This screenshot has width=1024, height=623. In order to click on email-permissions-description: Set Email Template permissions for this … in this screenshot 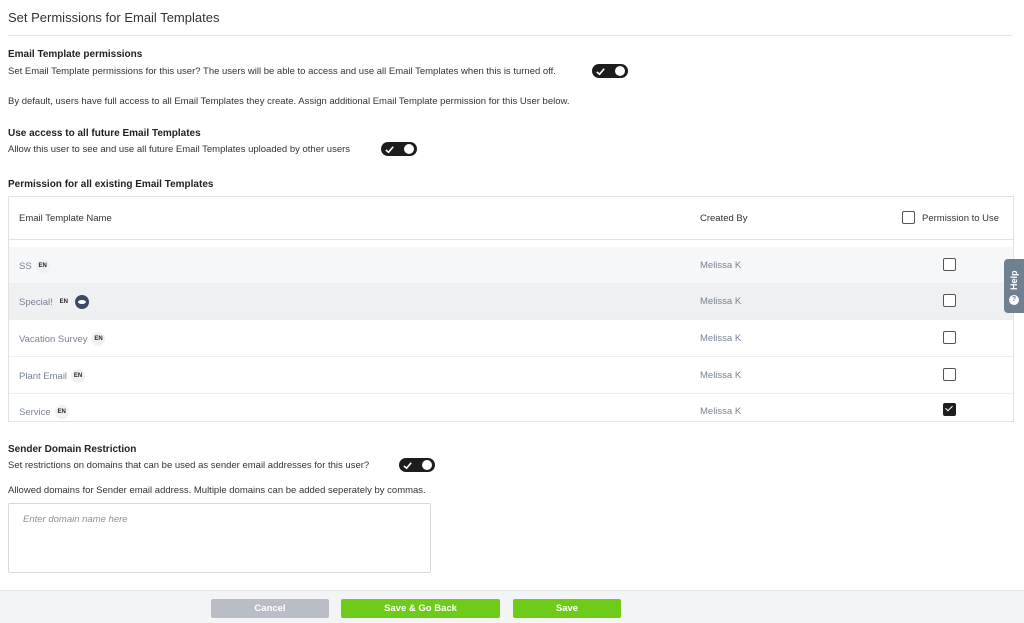, I will do `click(282, 71)`.